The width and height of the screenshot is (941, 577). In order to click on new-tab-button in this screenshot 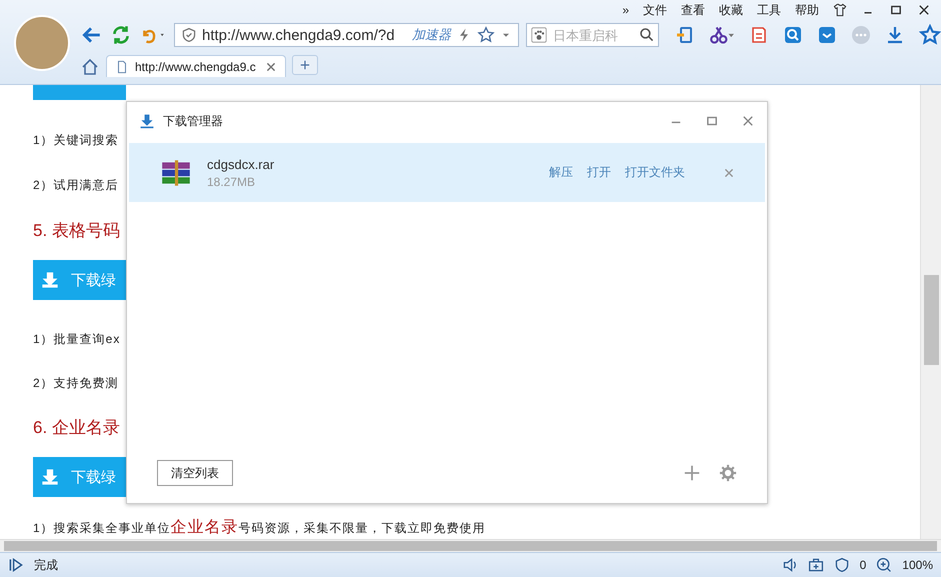, I will do `click(305, 65)`.